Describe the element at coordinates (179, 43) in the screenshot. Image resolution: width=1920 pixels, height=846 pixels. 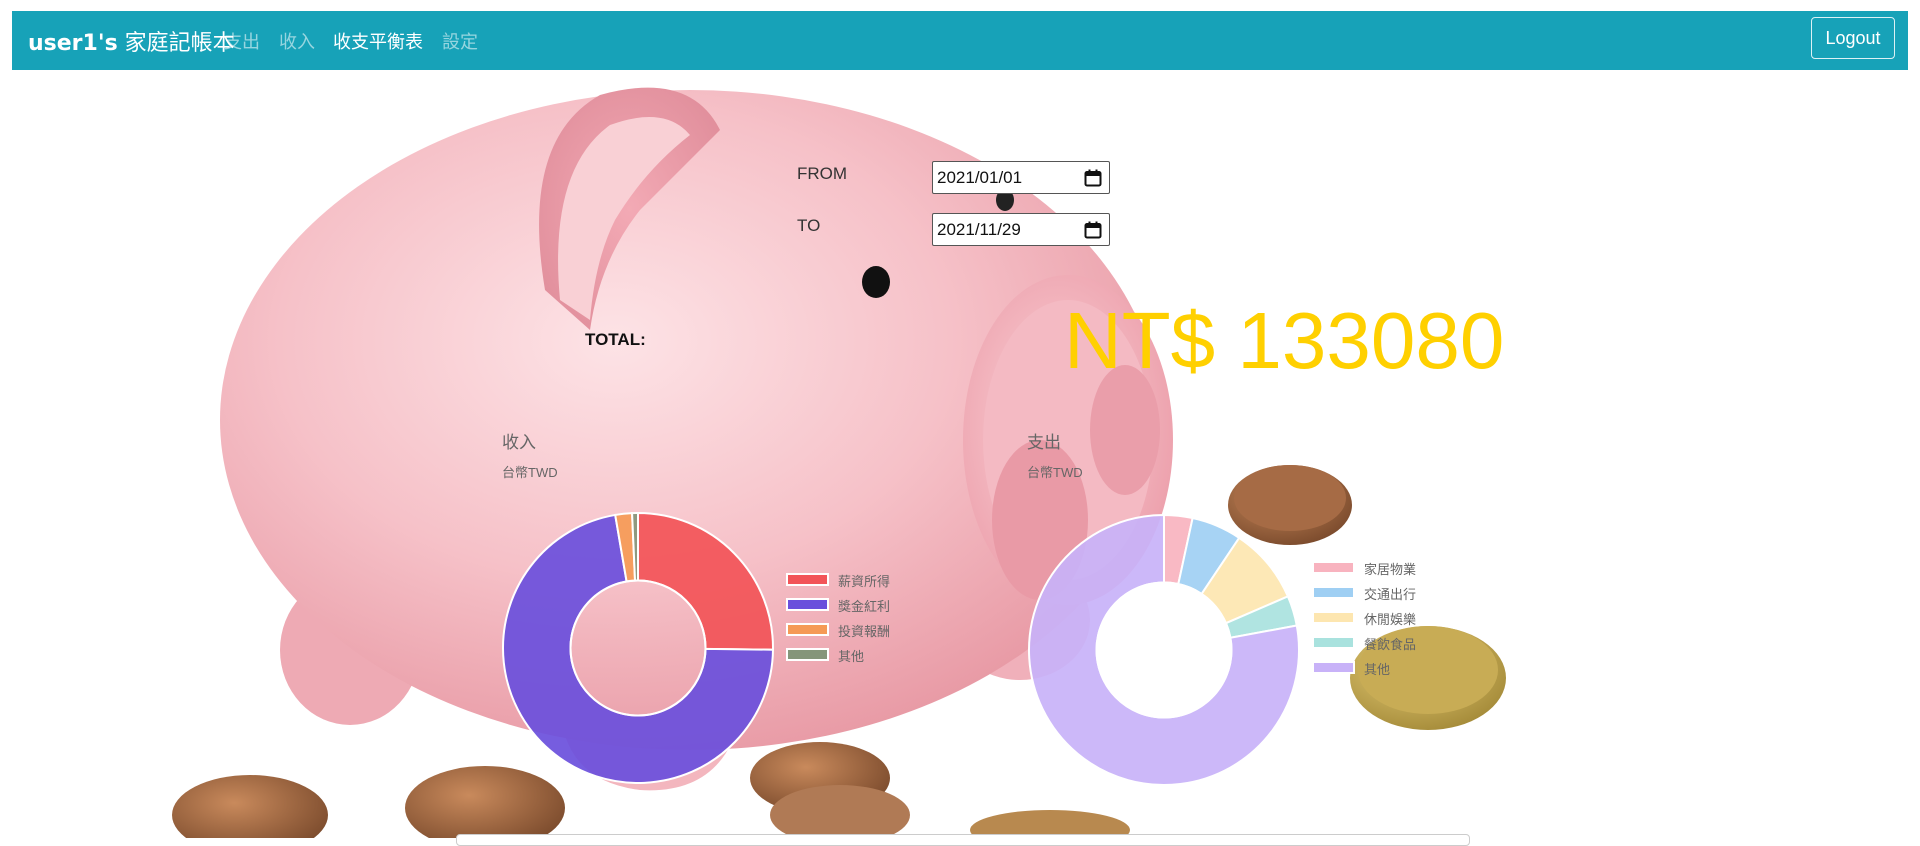
I see `brand-title: 家庭記帳本` at that location.